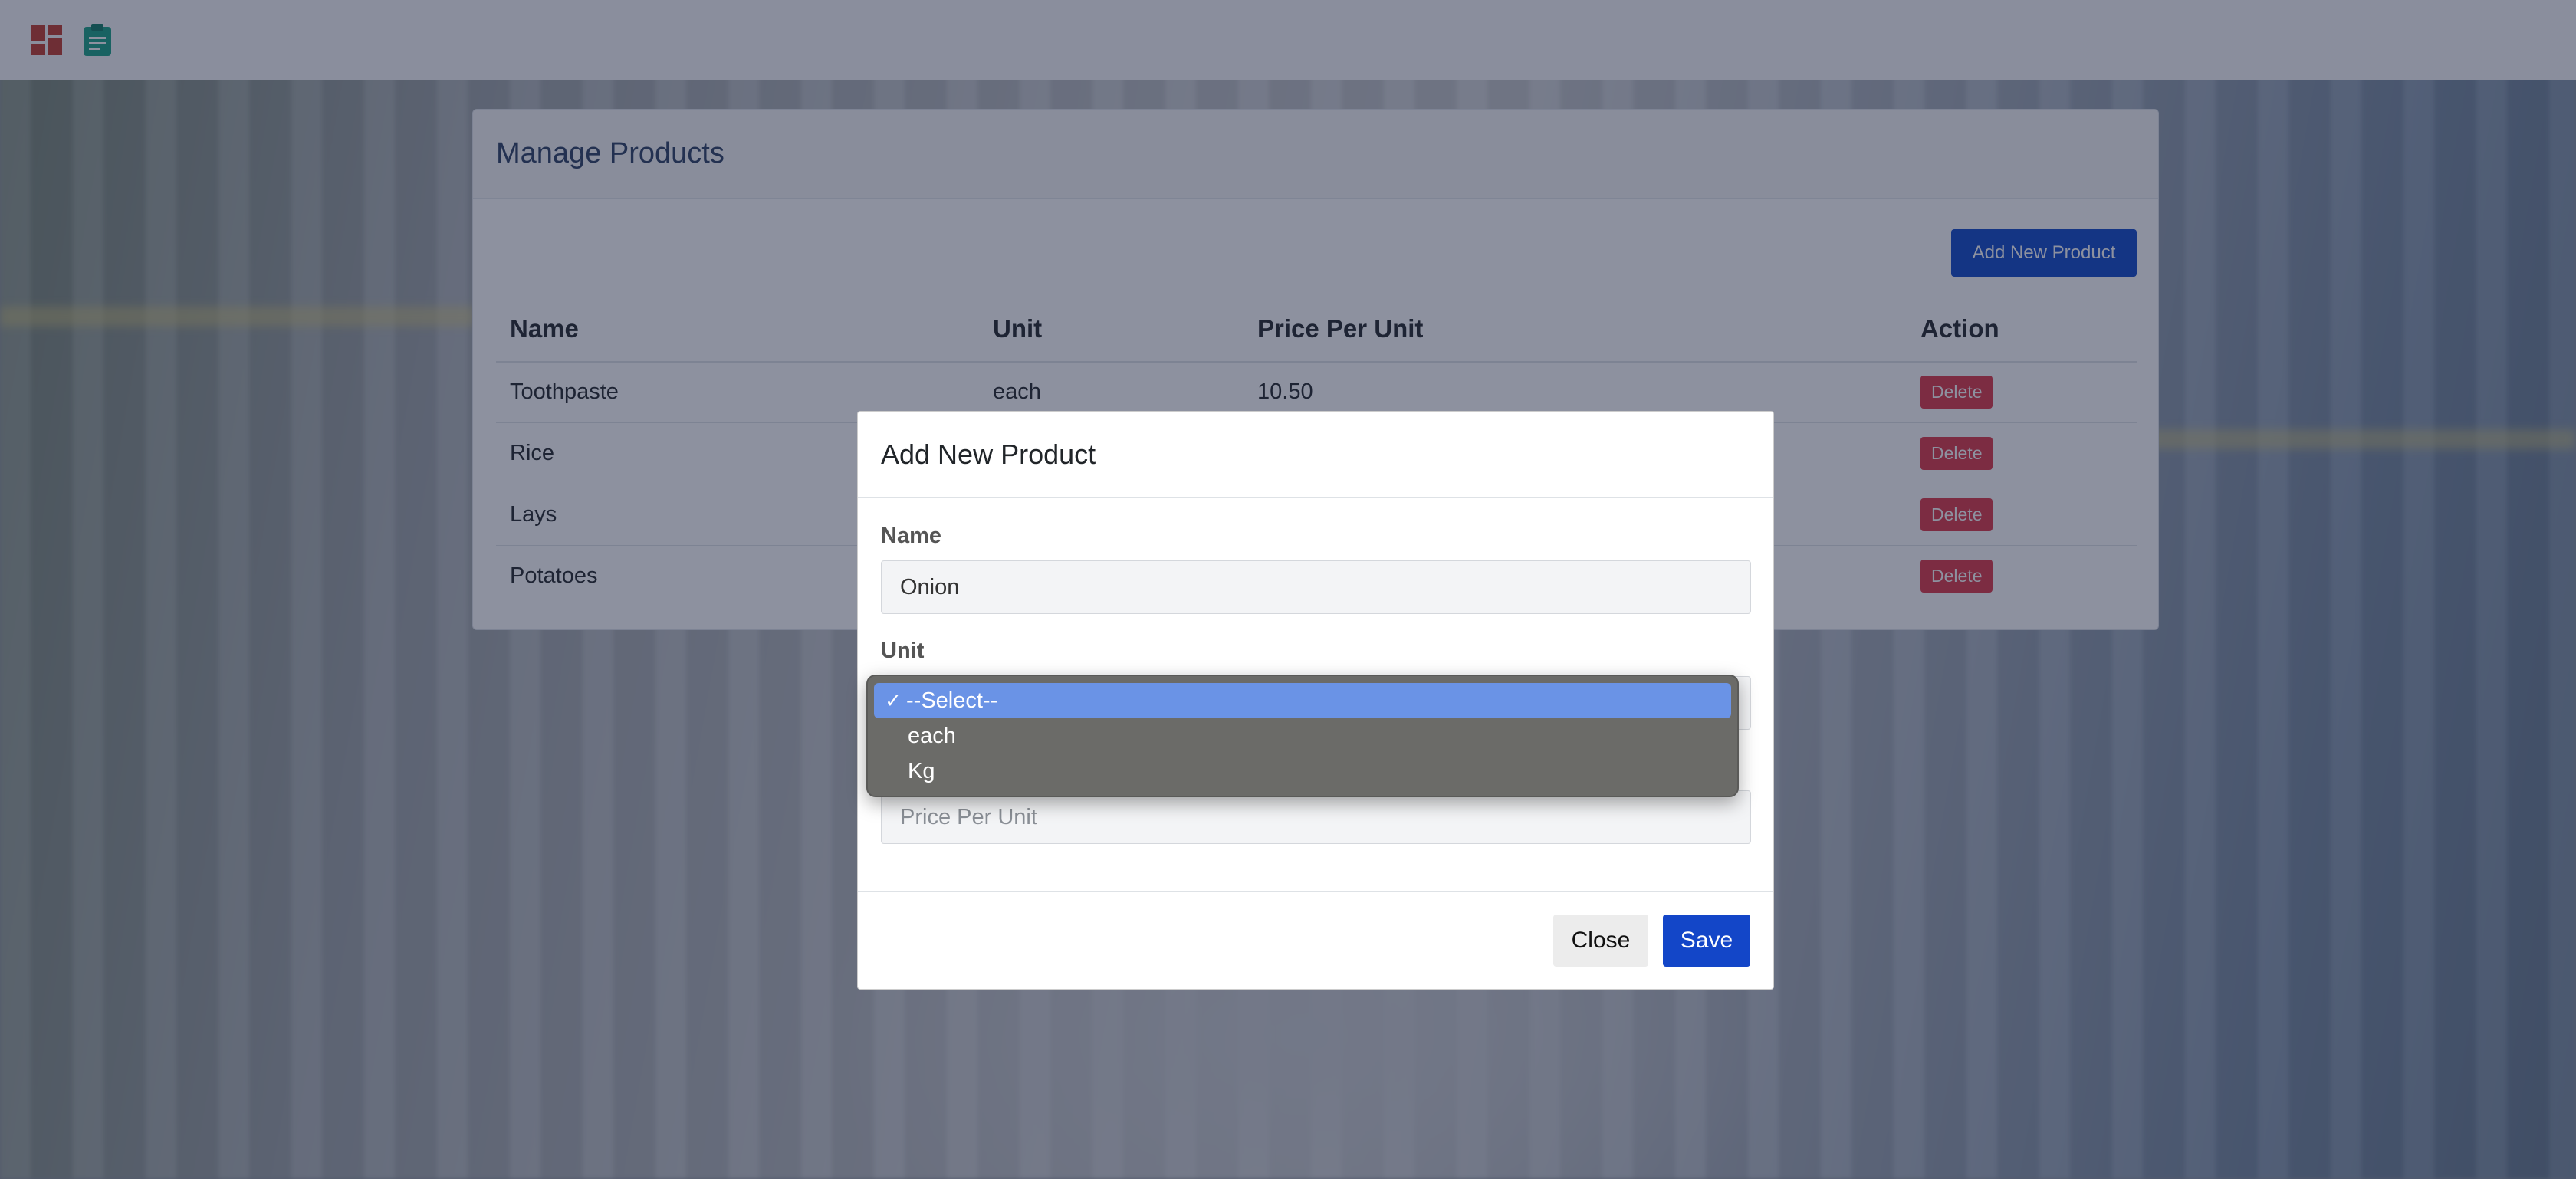 The height and width of the screenshot is (1179, 2576). Describe the element at coordinates (894, 700) in the screenshot. I see `checkmark-icon: ✓` at that location.